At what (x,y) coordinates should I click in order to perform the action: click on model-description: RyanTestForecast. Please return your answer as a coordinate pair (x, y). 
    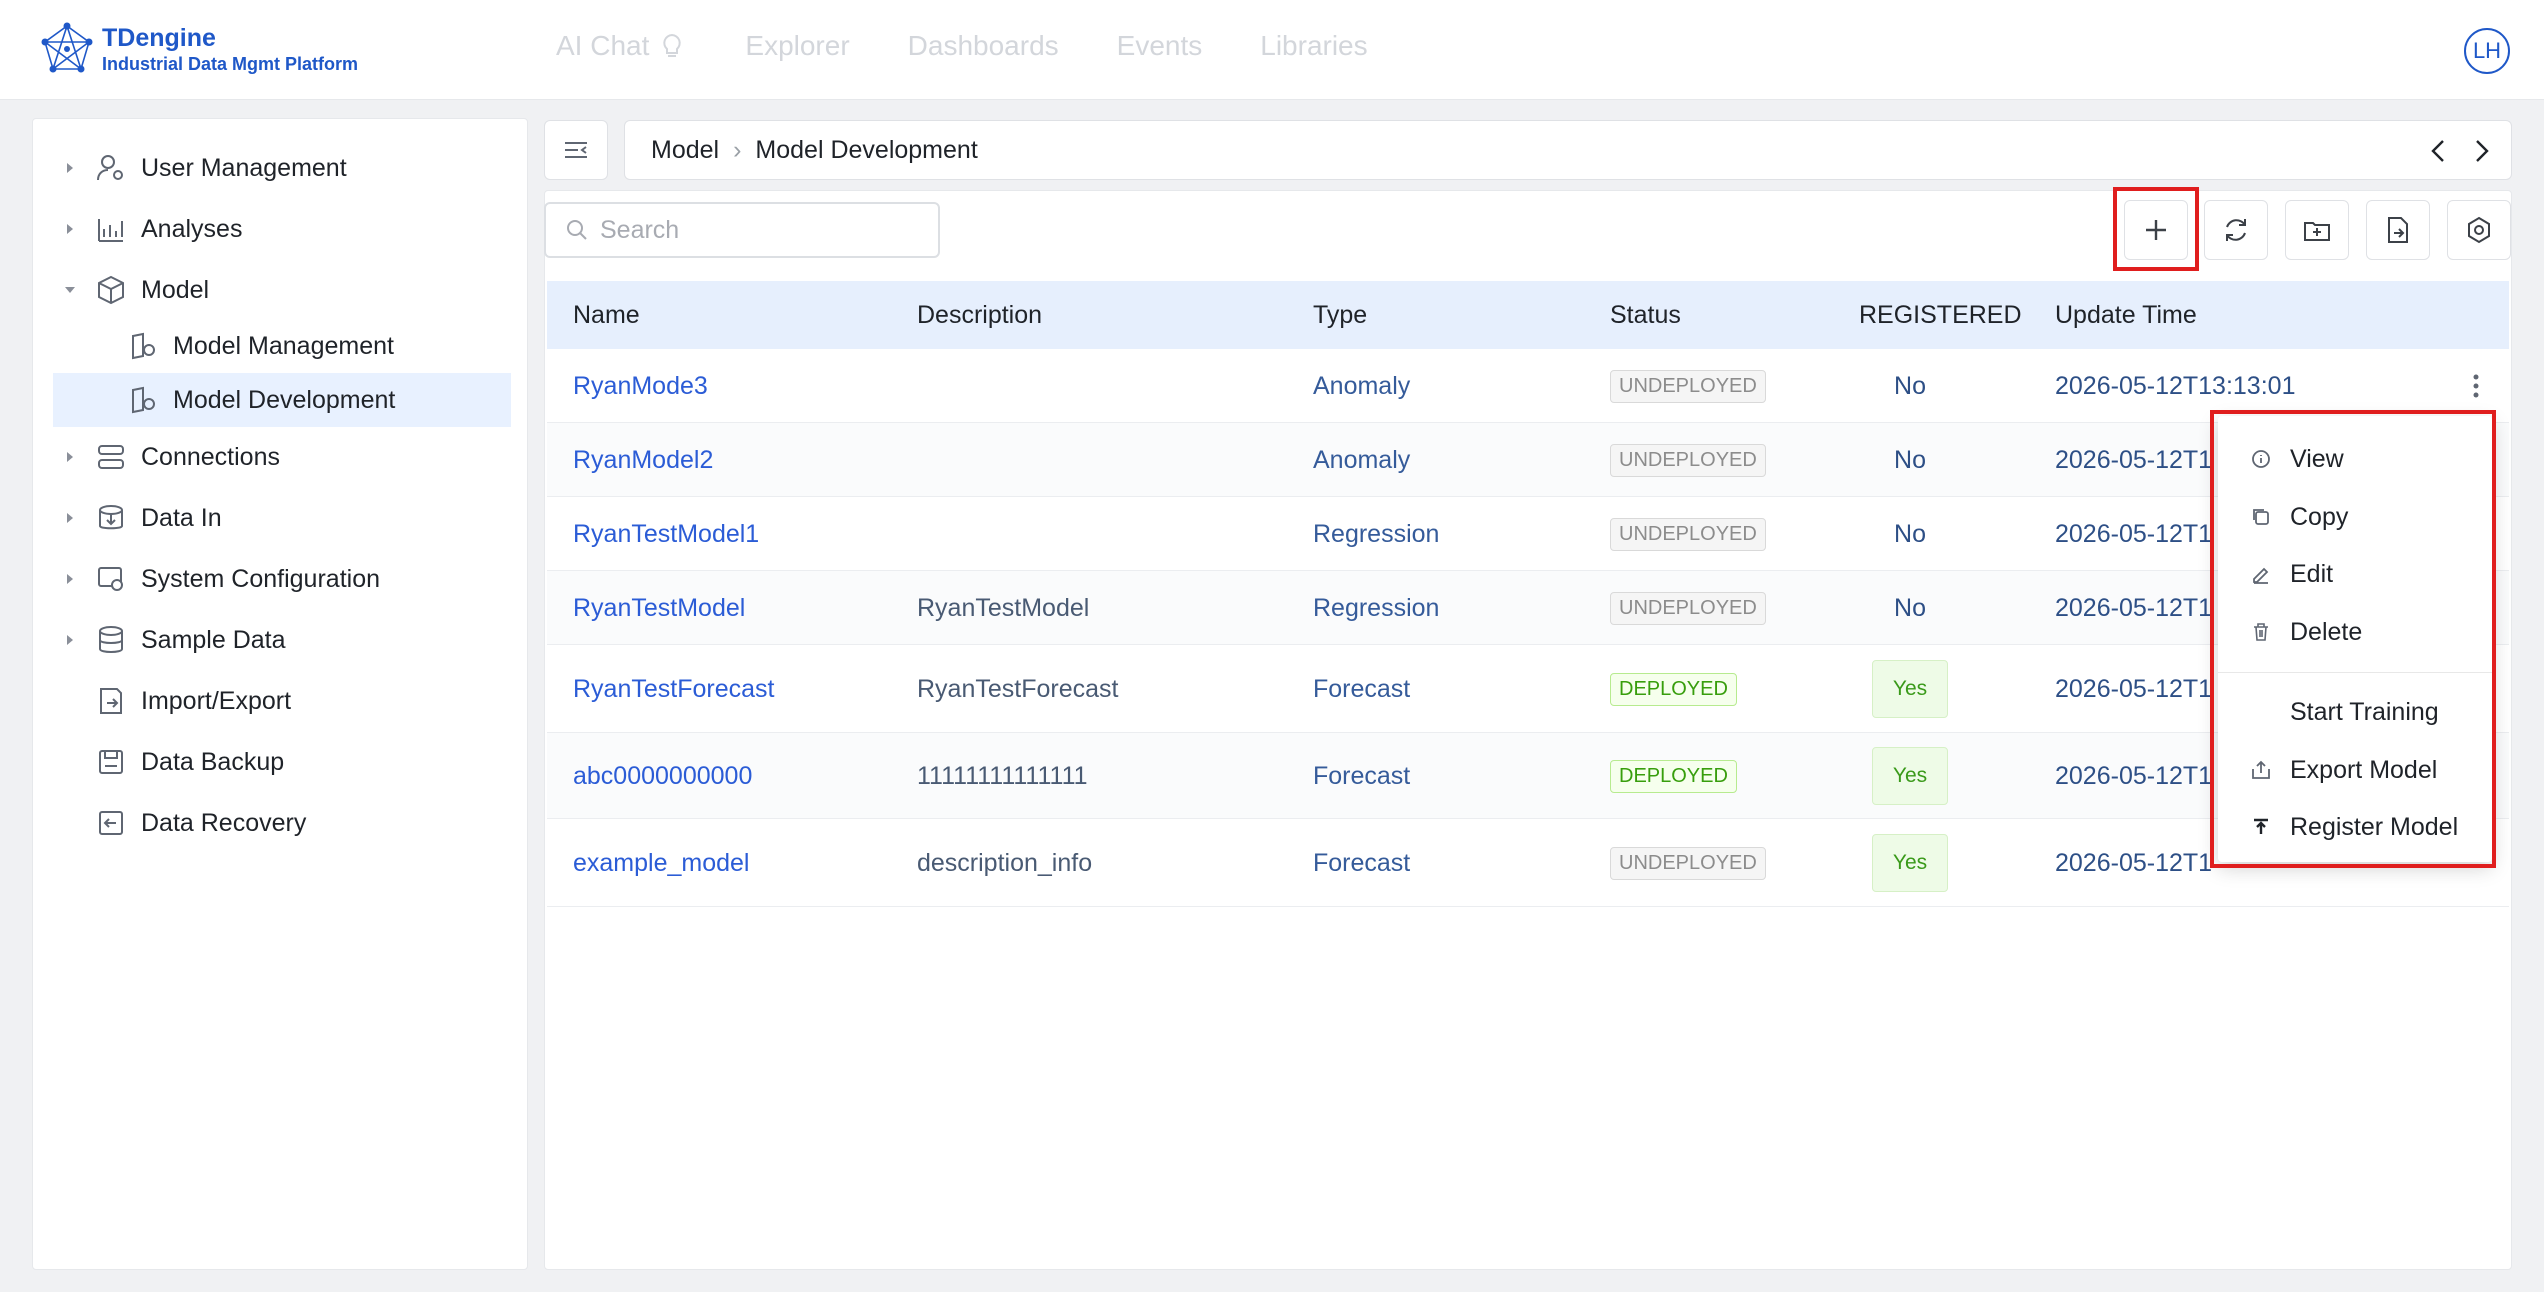
    Looking at the image, I should click on (1018, 688).